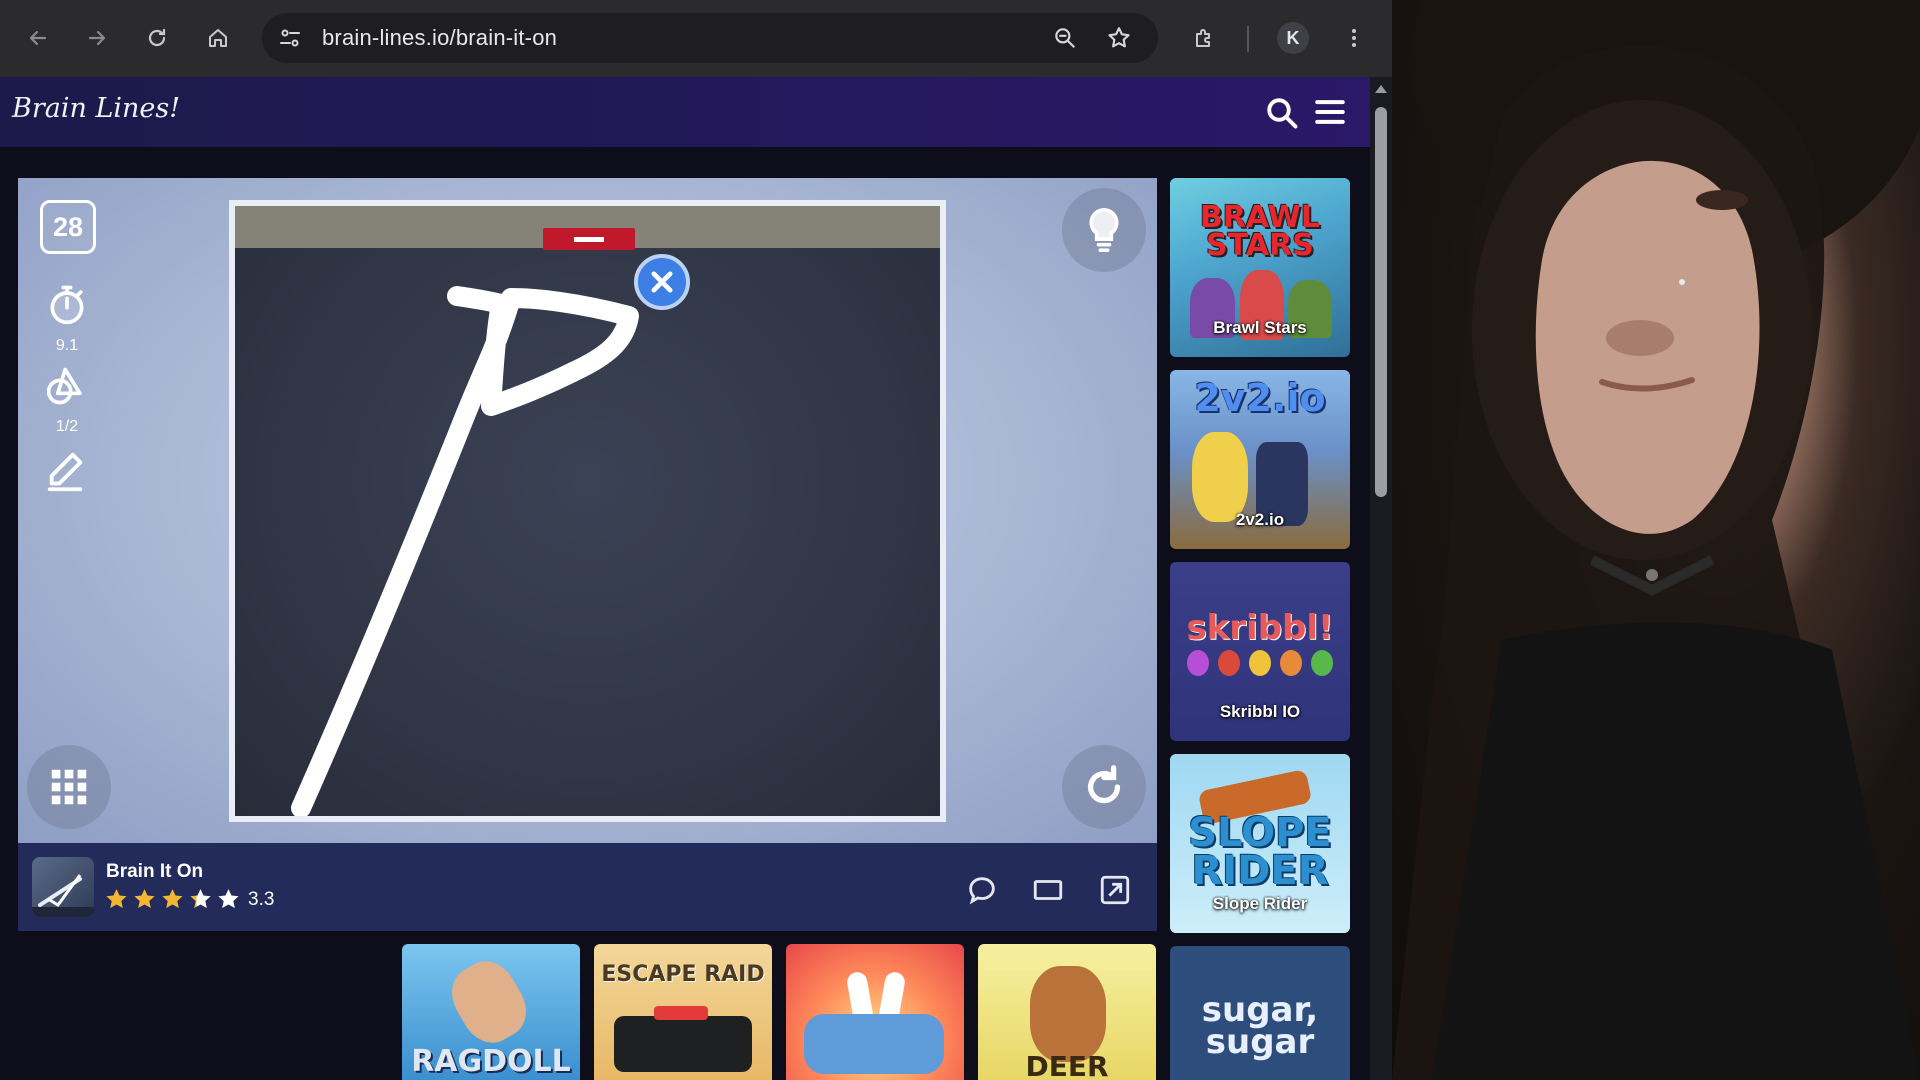 This screenshot has width=1920, height=1080. I want to click on timer-value: 9.1, so click(67, 345).